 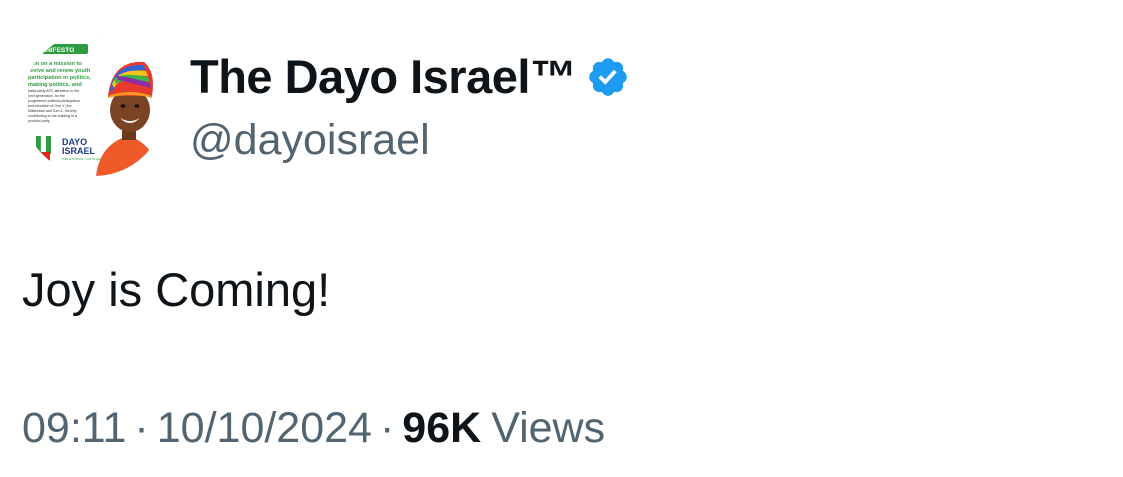 What do you see at coordinates (79, 151) in the screenshot?
I see `avatar-logo-line2: ISRAEL` at bounding box center [79, 151].